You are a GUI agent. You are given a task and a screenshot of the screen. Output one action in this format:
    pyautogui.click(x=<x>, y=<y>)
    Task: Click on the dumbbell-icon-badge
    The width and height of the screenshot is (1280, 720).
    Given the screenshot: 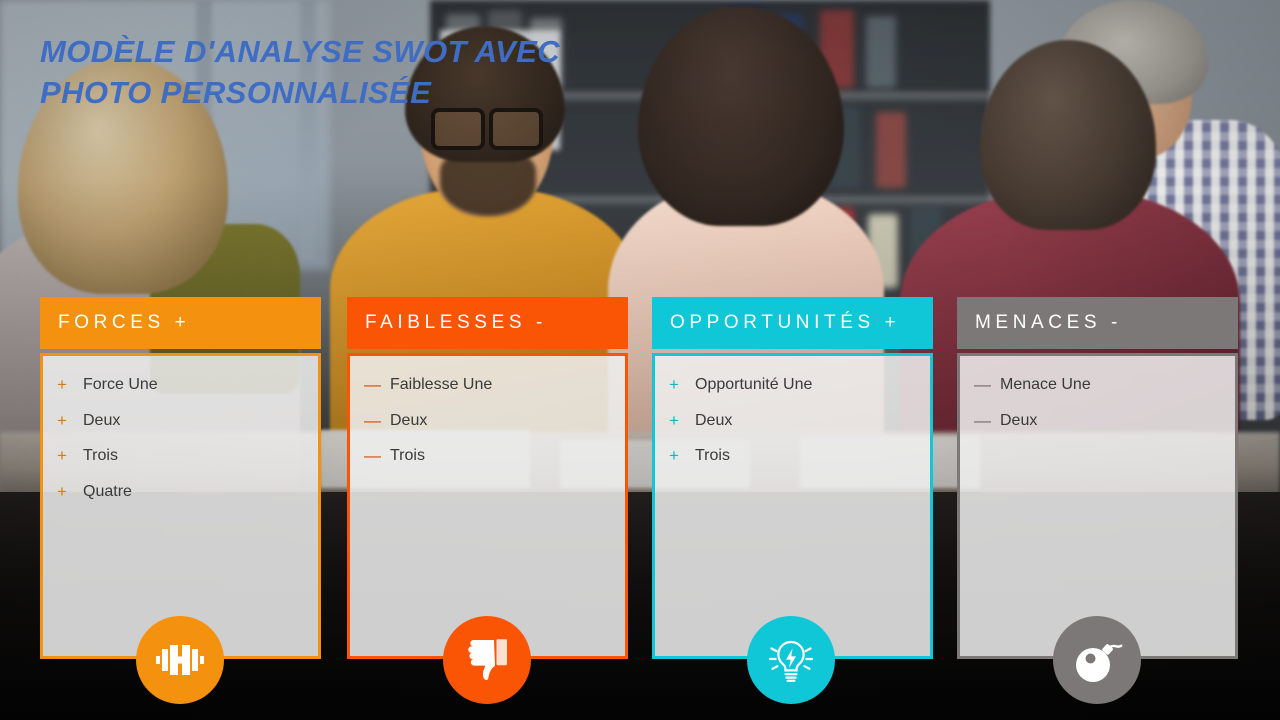 What is the action you would take?
    pyautogui.click(x=180, y=660)
    